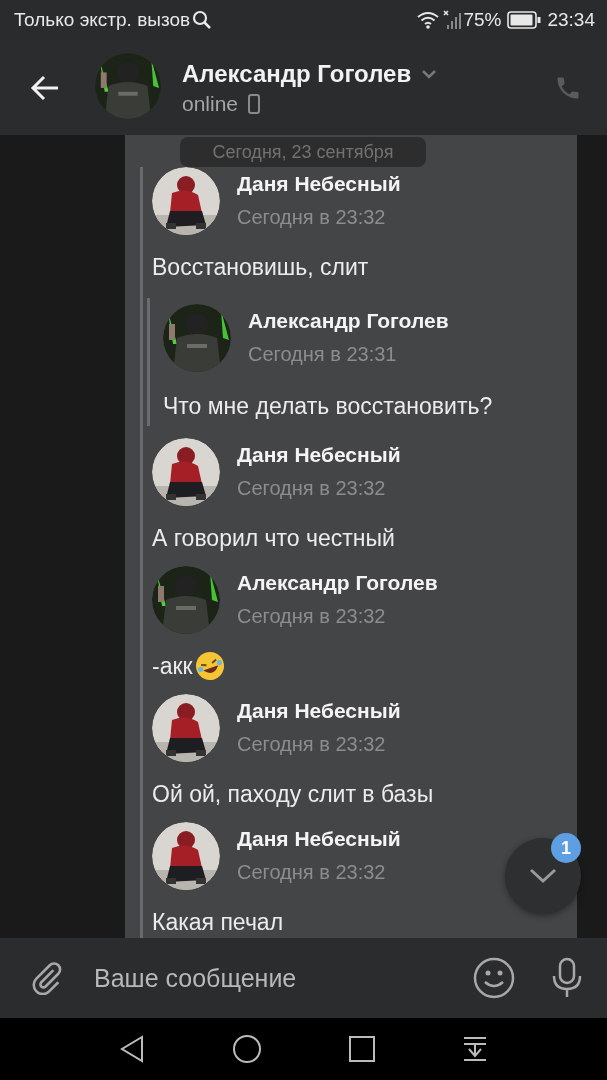 This screenshot has height=1080, width=607. Describe the element at coordinates (323, 354) in the screenshot. I see `message-time: Сегодня в 23:31` at that location.